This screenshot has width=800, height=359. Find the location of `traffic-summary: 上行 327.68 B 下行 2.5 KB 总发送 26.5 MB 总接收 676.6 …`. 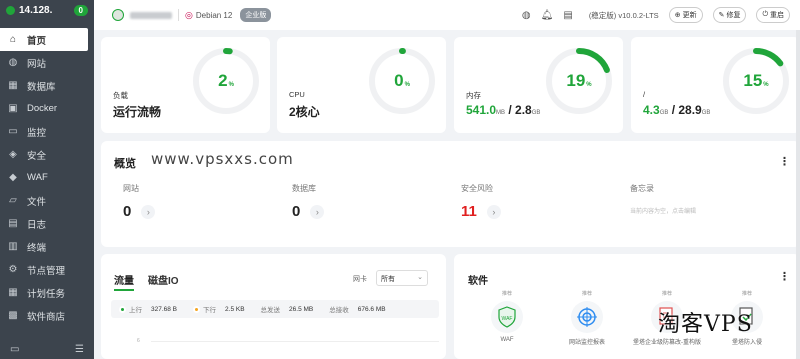

traffic-summary: 上行 327.68 B 下行 2.5 KB 总发送 26.5 MB 总接收 676.6 … is located at coordinates (275, 309).